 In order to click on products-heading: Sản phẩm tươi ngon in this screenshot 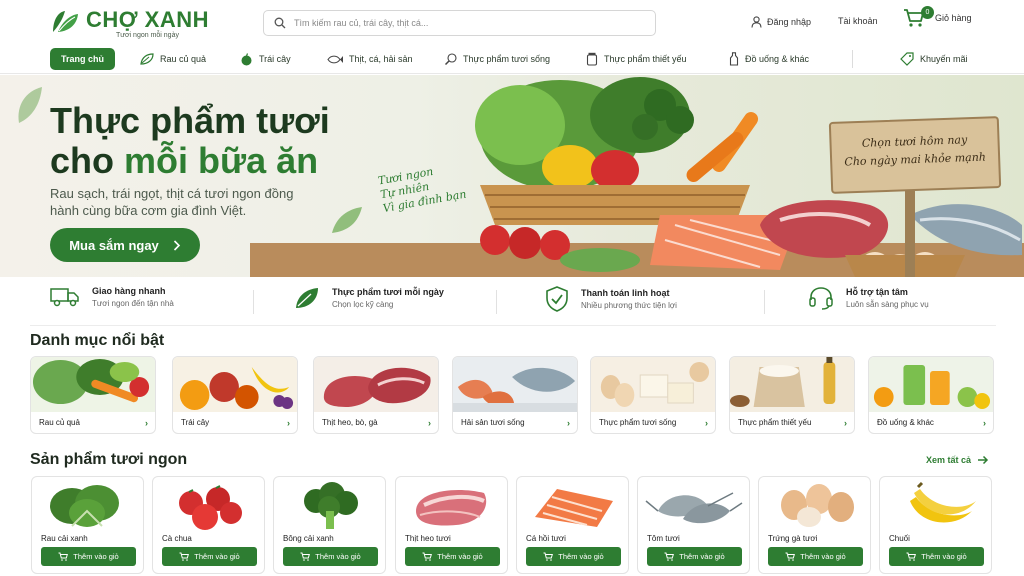, I will do `click(109, 459)`.